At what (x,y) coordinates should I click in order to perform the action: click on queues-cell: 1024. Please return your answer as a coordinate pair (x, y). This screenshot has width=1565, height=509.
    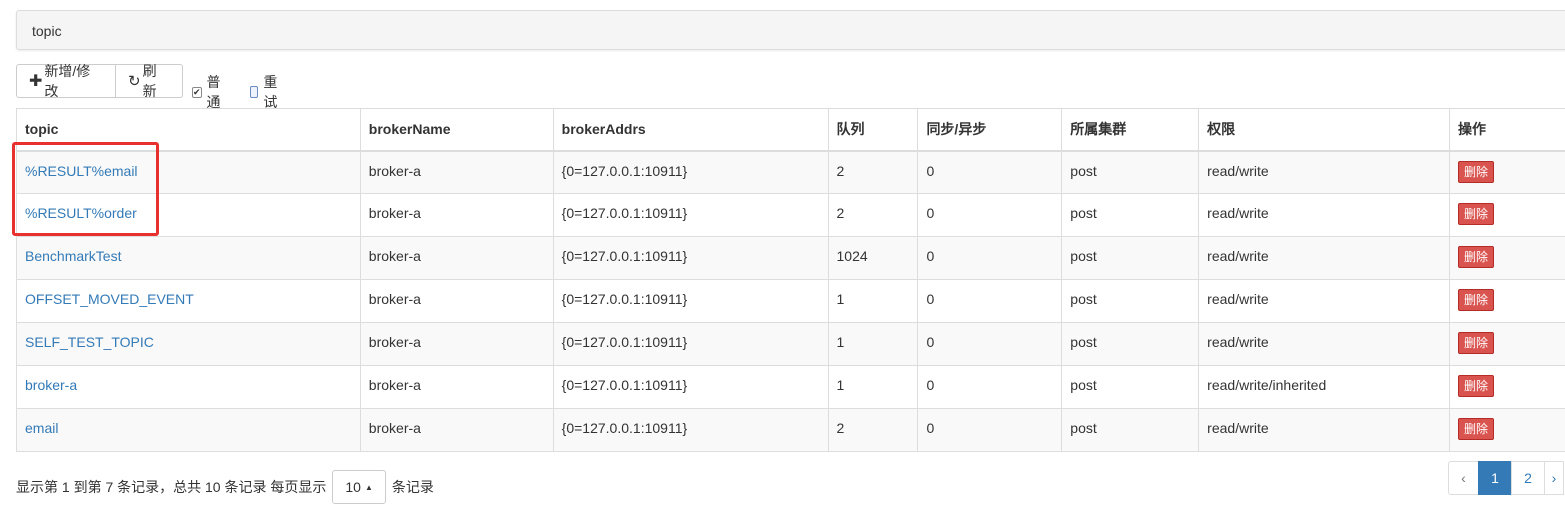
    Looking at the image, I should click on (873, 258).